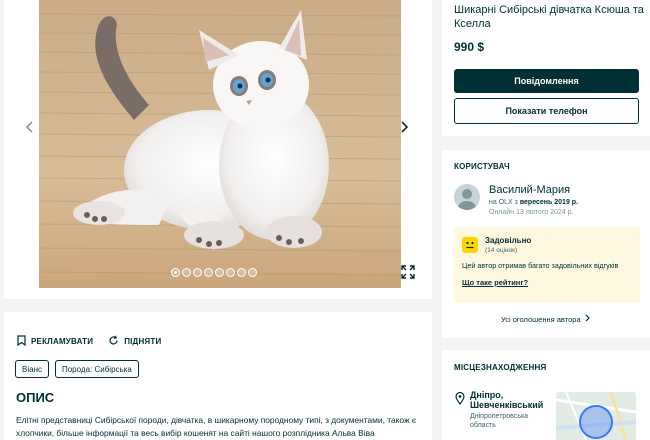  What do you see at coordinates (546, 111) in the screenshot?
I see `show-phone-button: Показати телефон` at bounding box center [546, 111].